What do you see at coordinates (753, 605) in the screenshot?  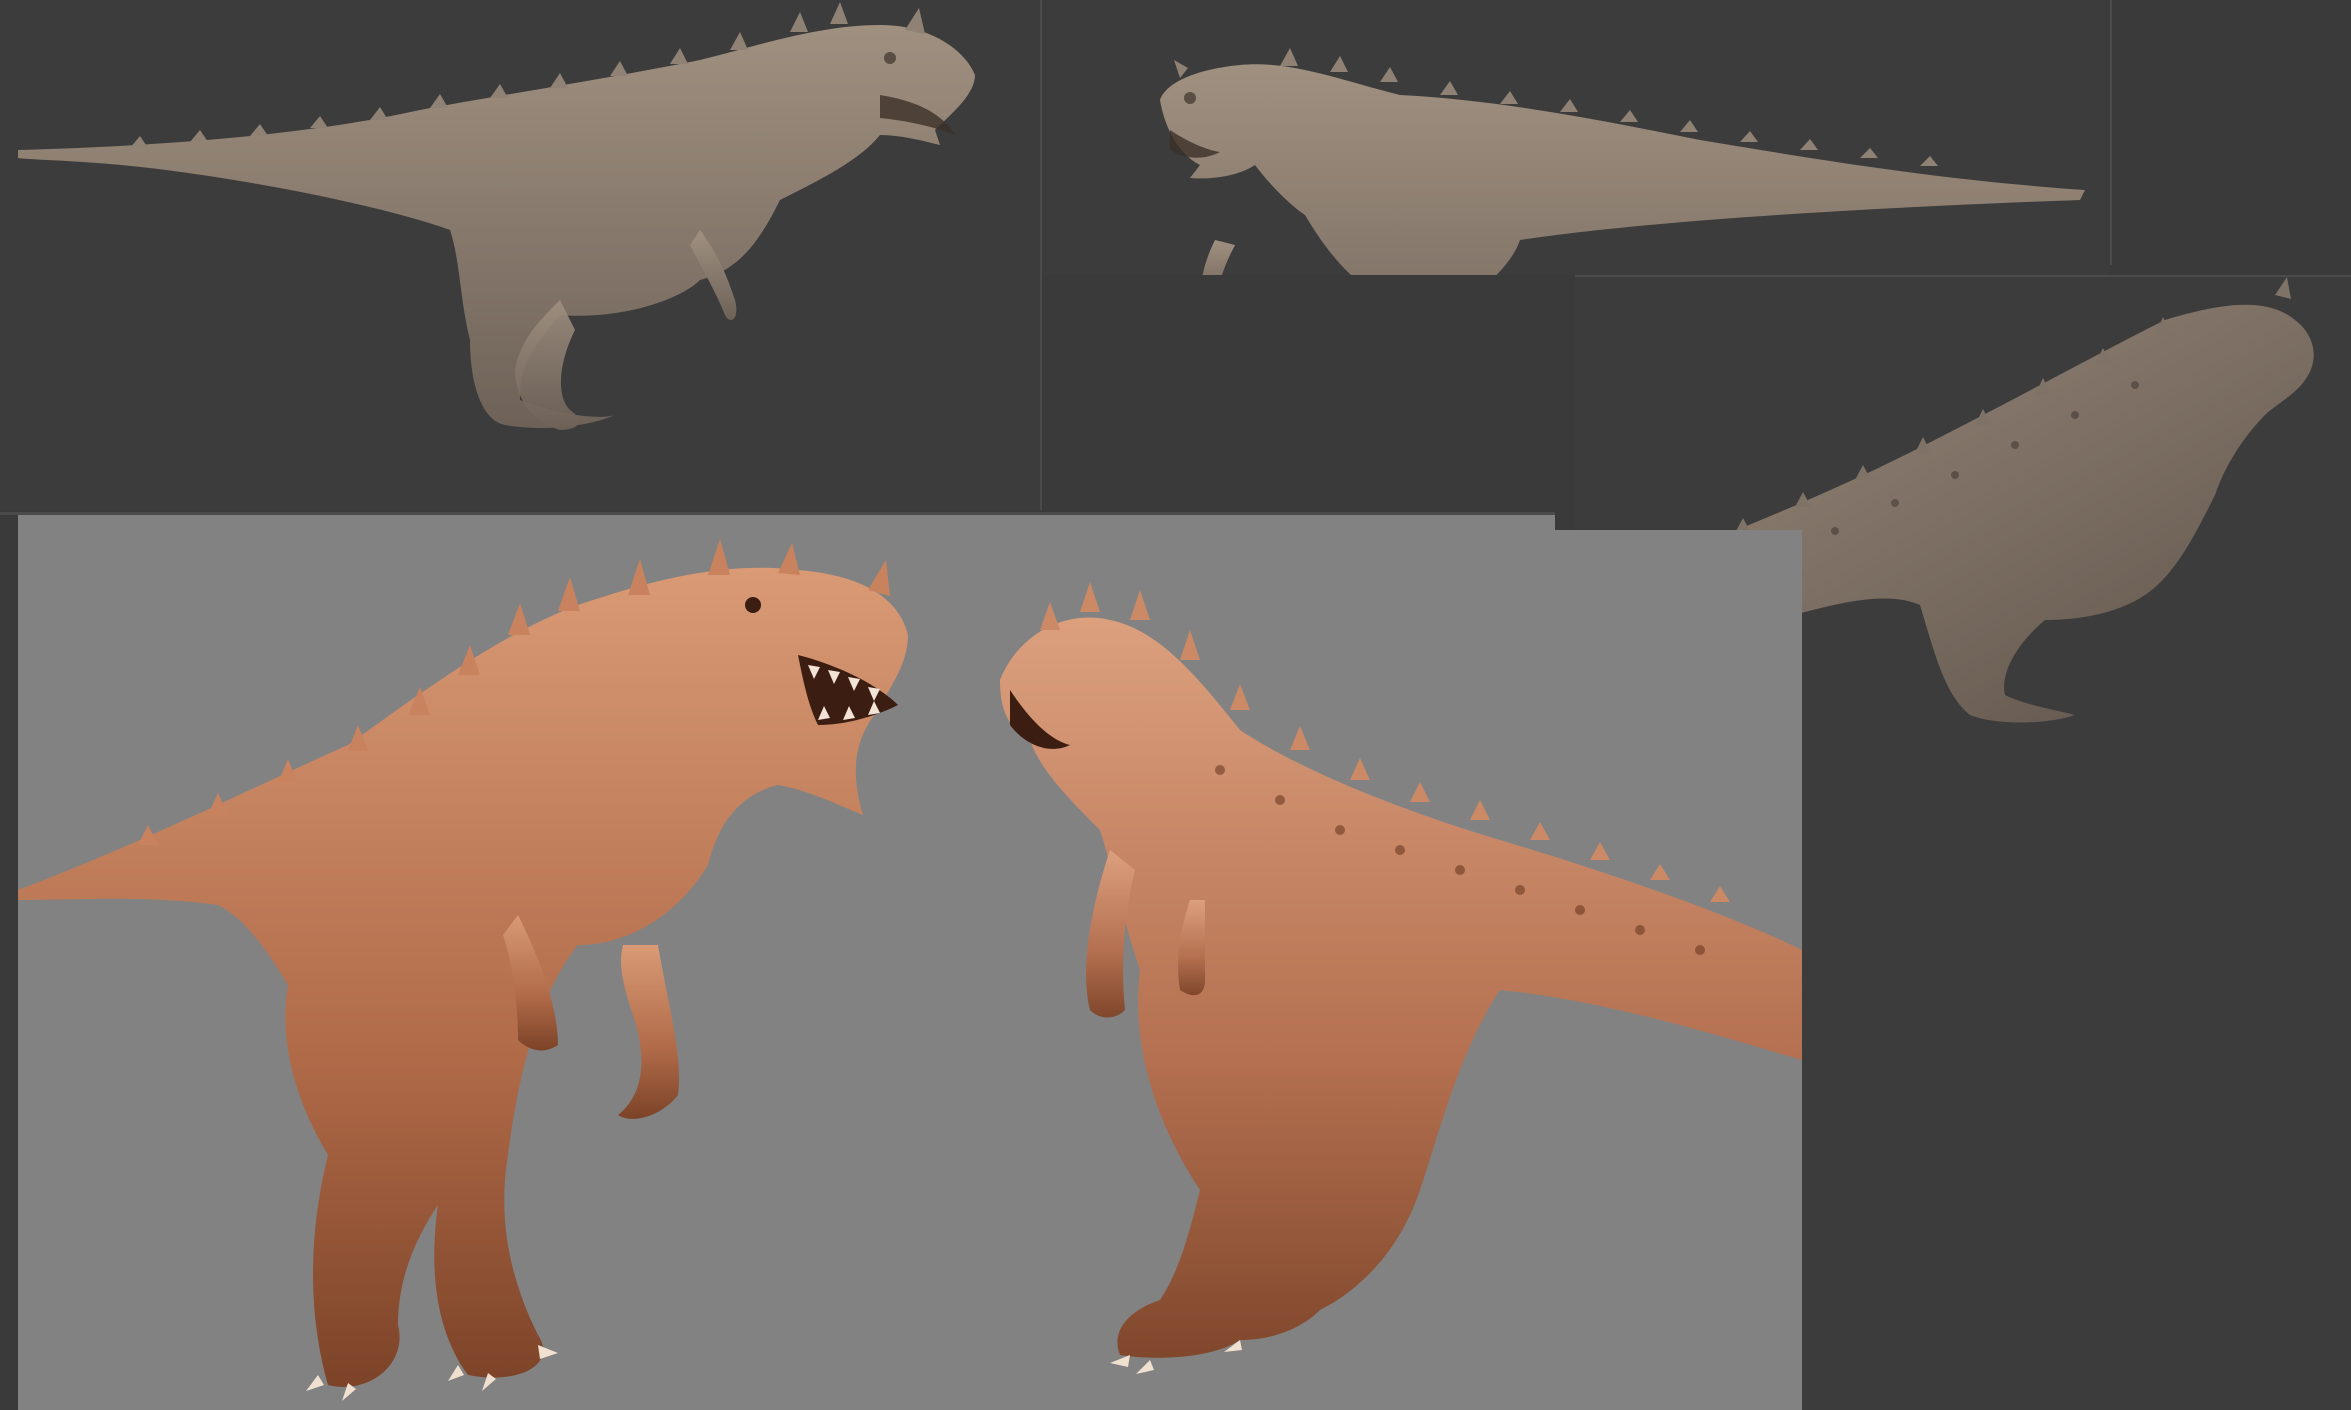 I see `eye` at bounding box center [753, 605].